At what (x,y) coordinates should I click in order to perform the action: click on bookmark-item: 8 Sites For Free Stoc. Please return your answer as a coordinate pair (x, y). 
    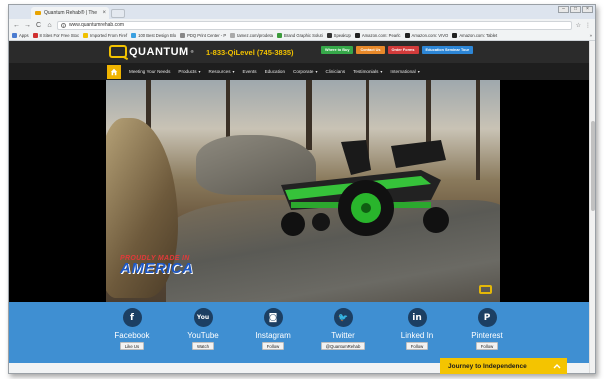
    Looking at the image, I should click on (56, 35).